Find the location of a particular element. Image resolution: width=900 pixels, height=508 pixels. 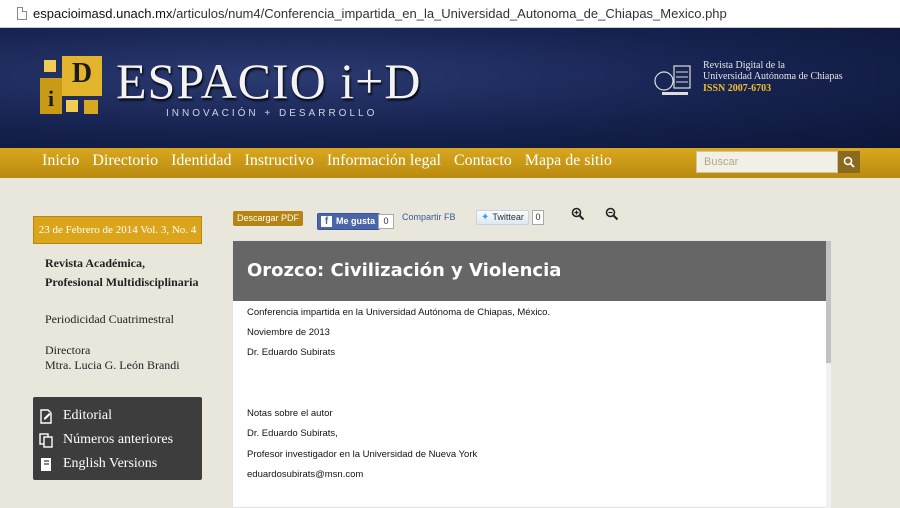

book-icon is located at coordinates (46, 464).